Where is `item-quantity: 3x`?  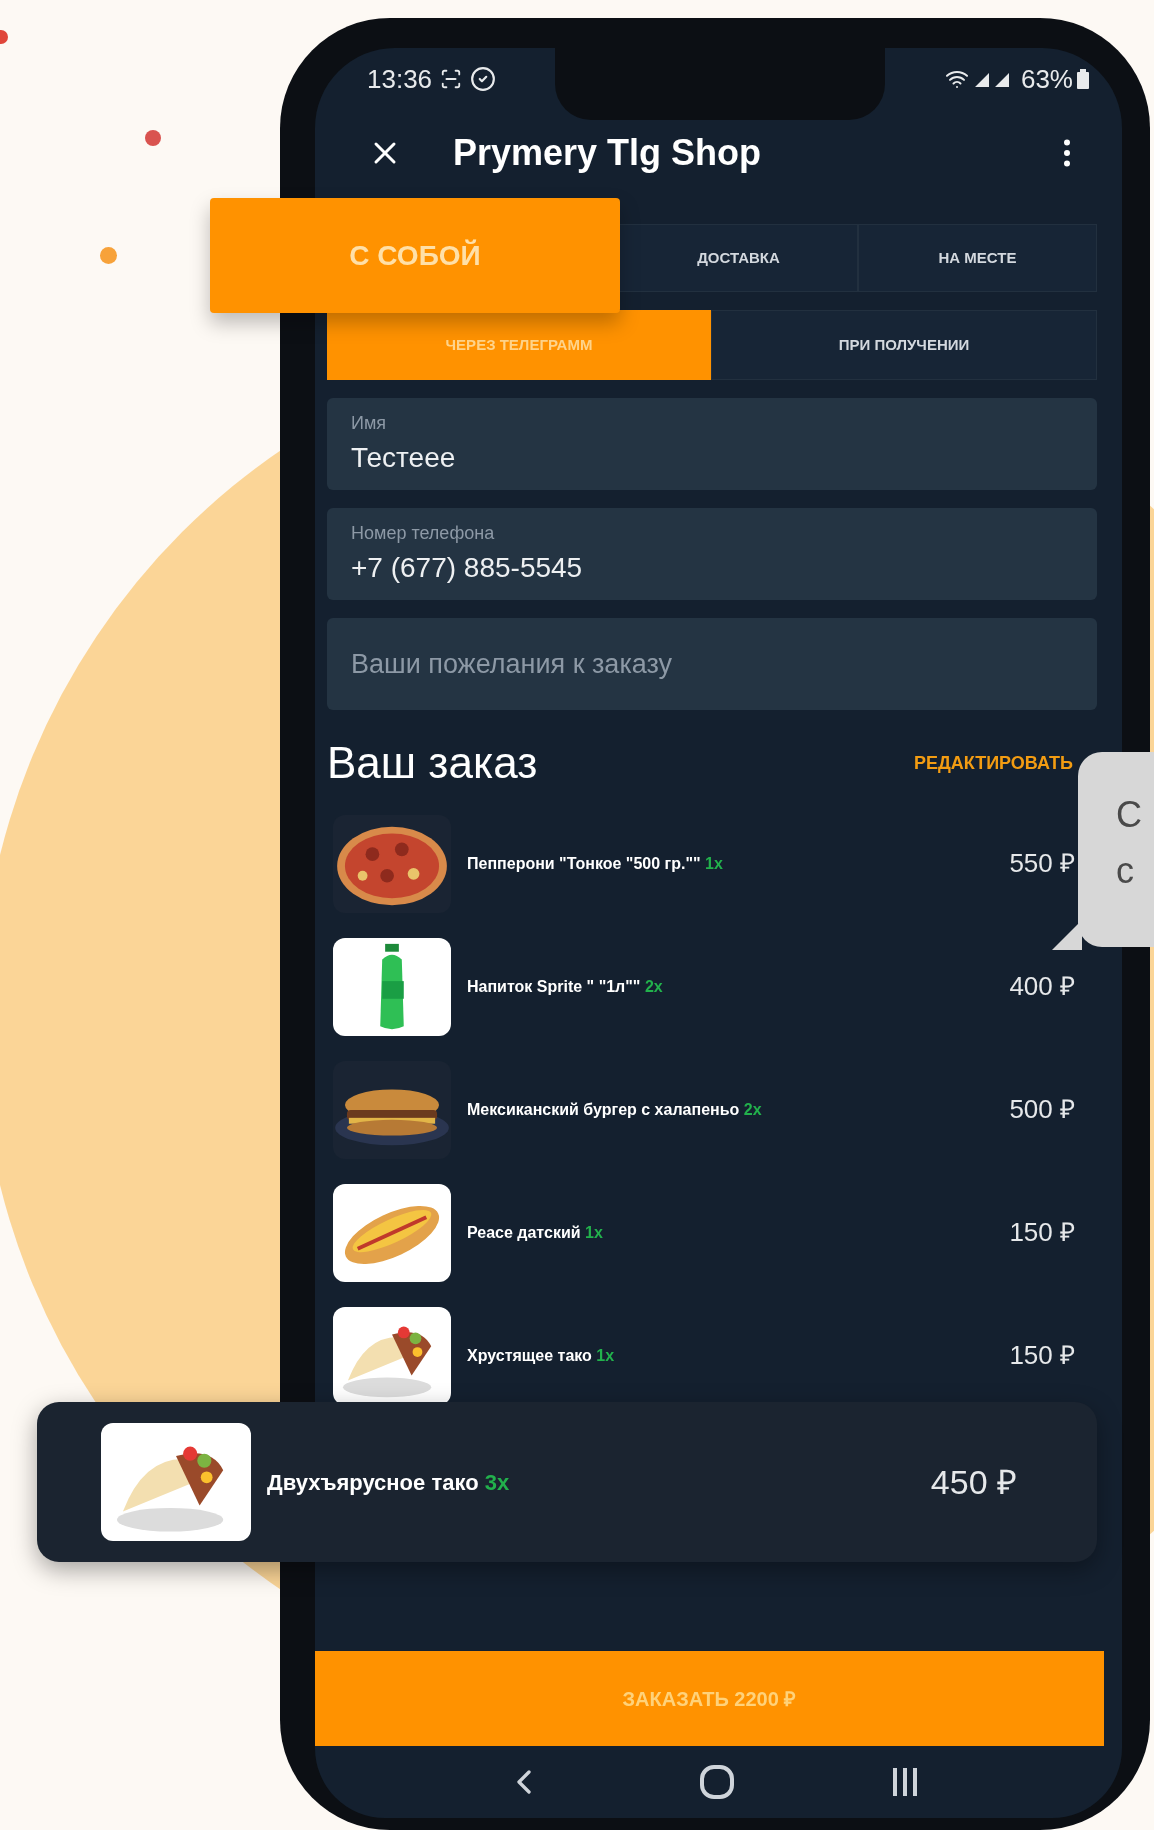
item-quantity: 3x is located at coordinates (497, 1482).